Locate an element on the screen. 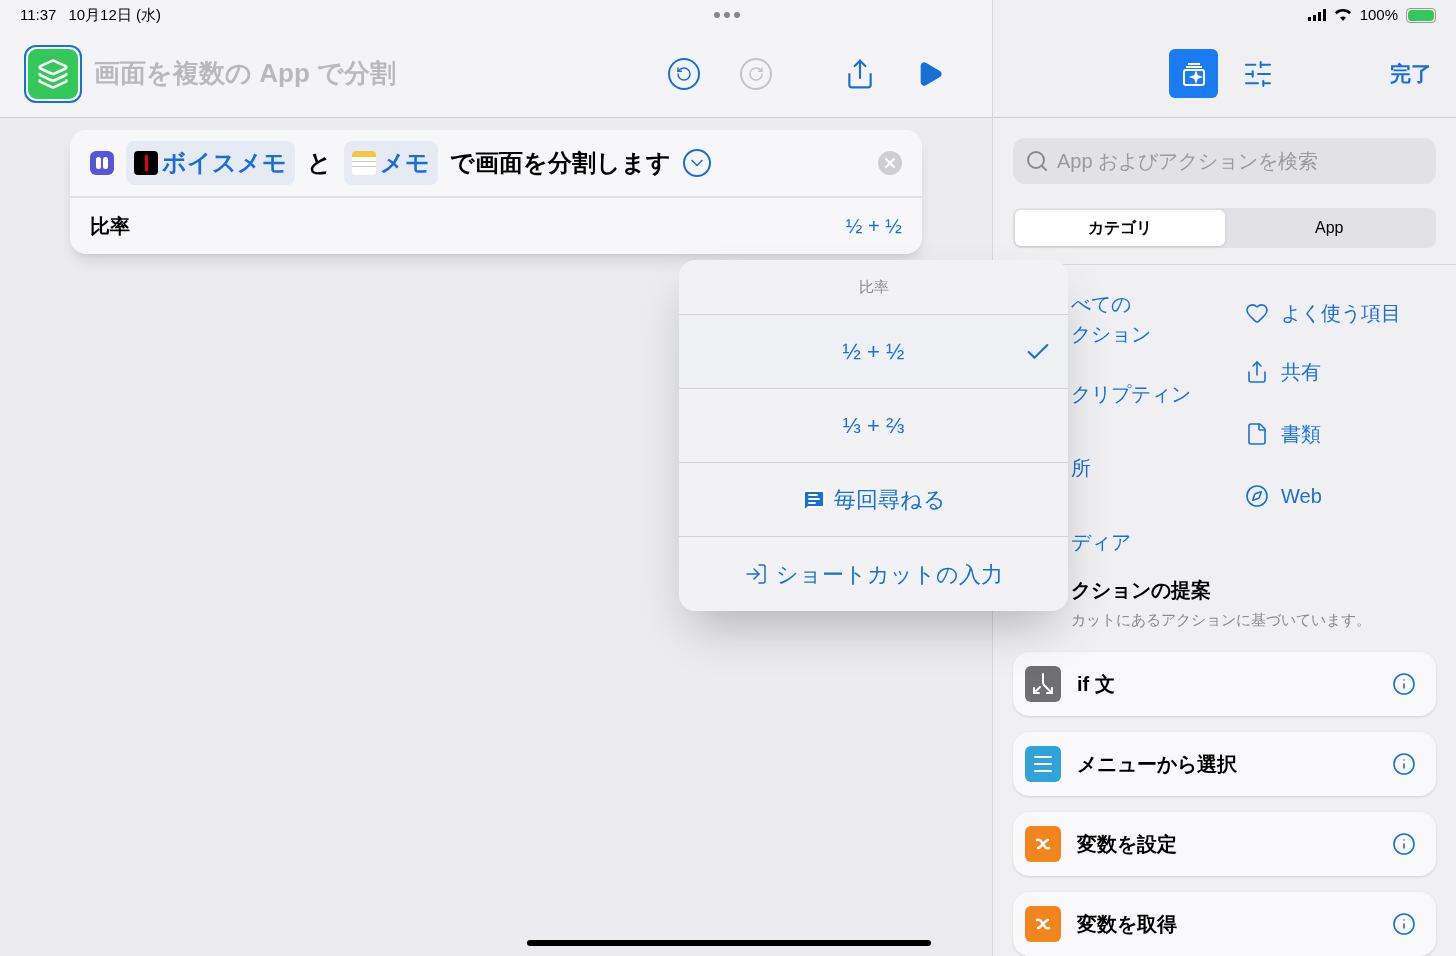  voice-memo-app-icon is located at coordinates (146, 163).